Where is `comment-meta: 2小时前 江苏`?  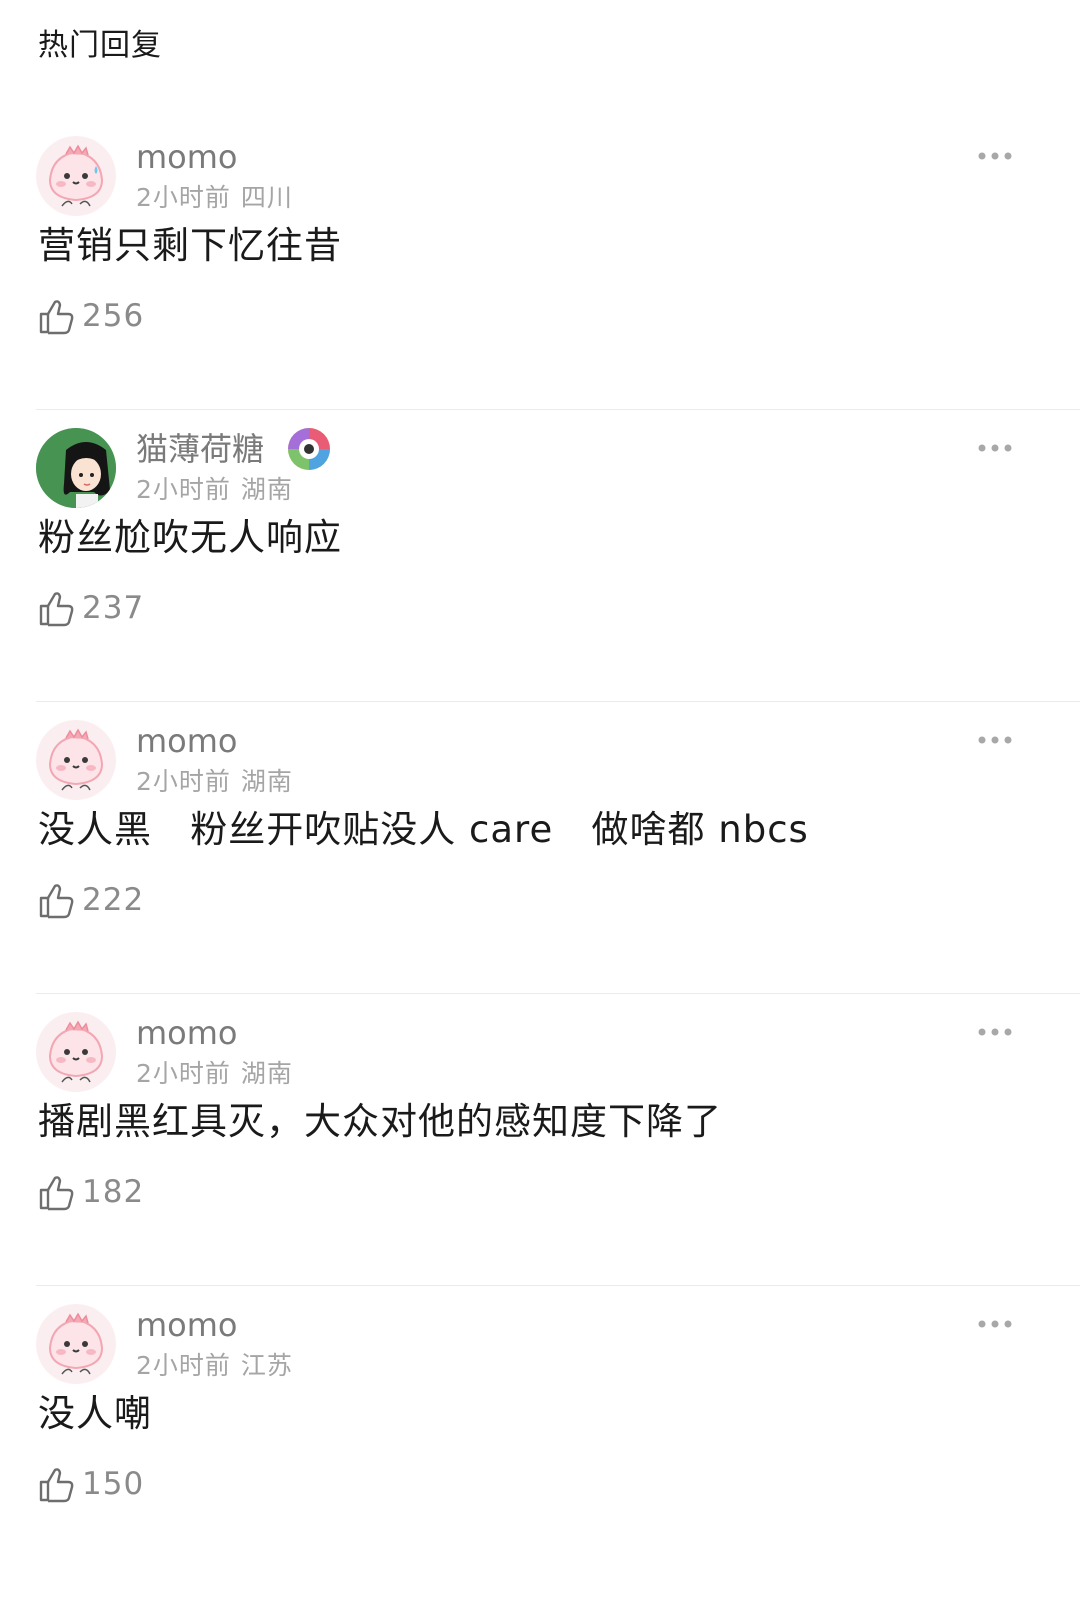
comment-meta: 2小时前 江苏 is located at coordinates (214, 1366).